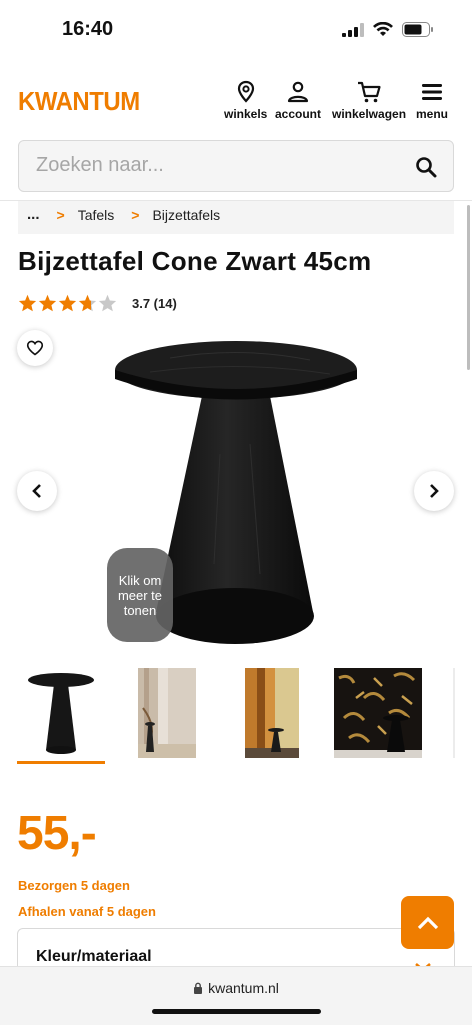 Image resolution: width=472 pixels, height=1025 pixels. I want to click on breadcrumb-item-bijzettafels: Bijzettafels, so click(186, 215).